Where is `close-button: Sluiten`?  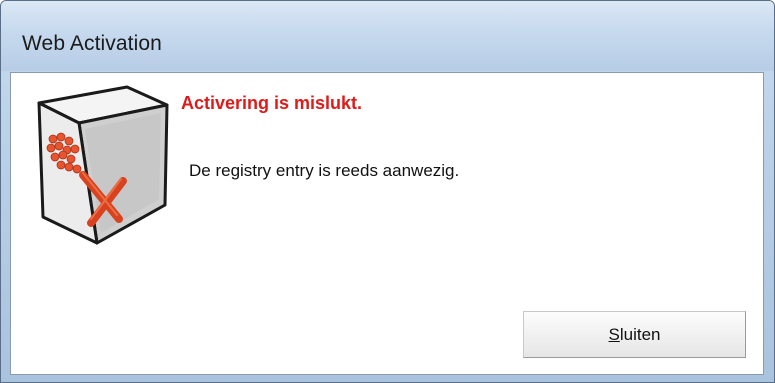 close-button: Sluiten is located at coordinates (634, 334).